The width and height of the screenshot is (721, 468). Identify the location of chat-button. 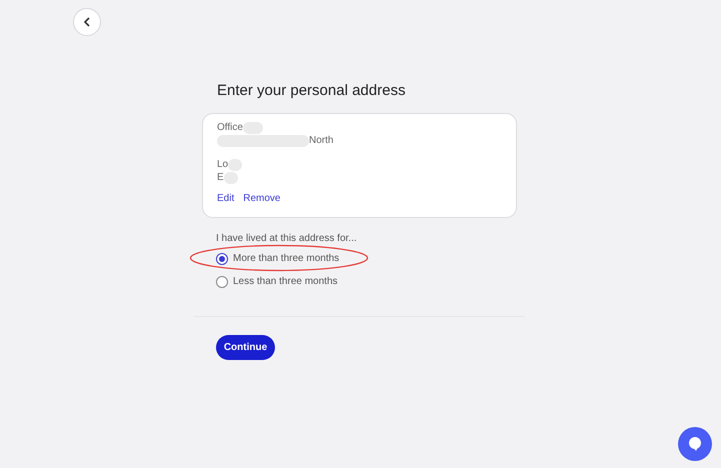
(695, 444).